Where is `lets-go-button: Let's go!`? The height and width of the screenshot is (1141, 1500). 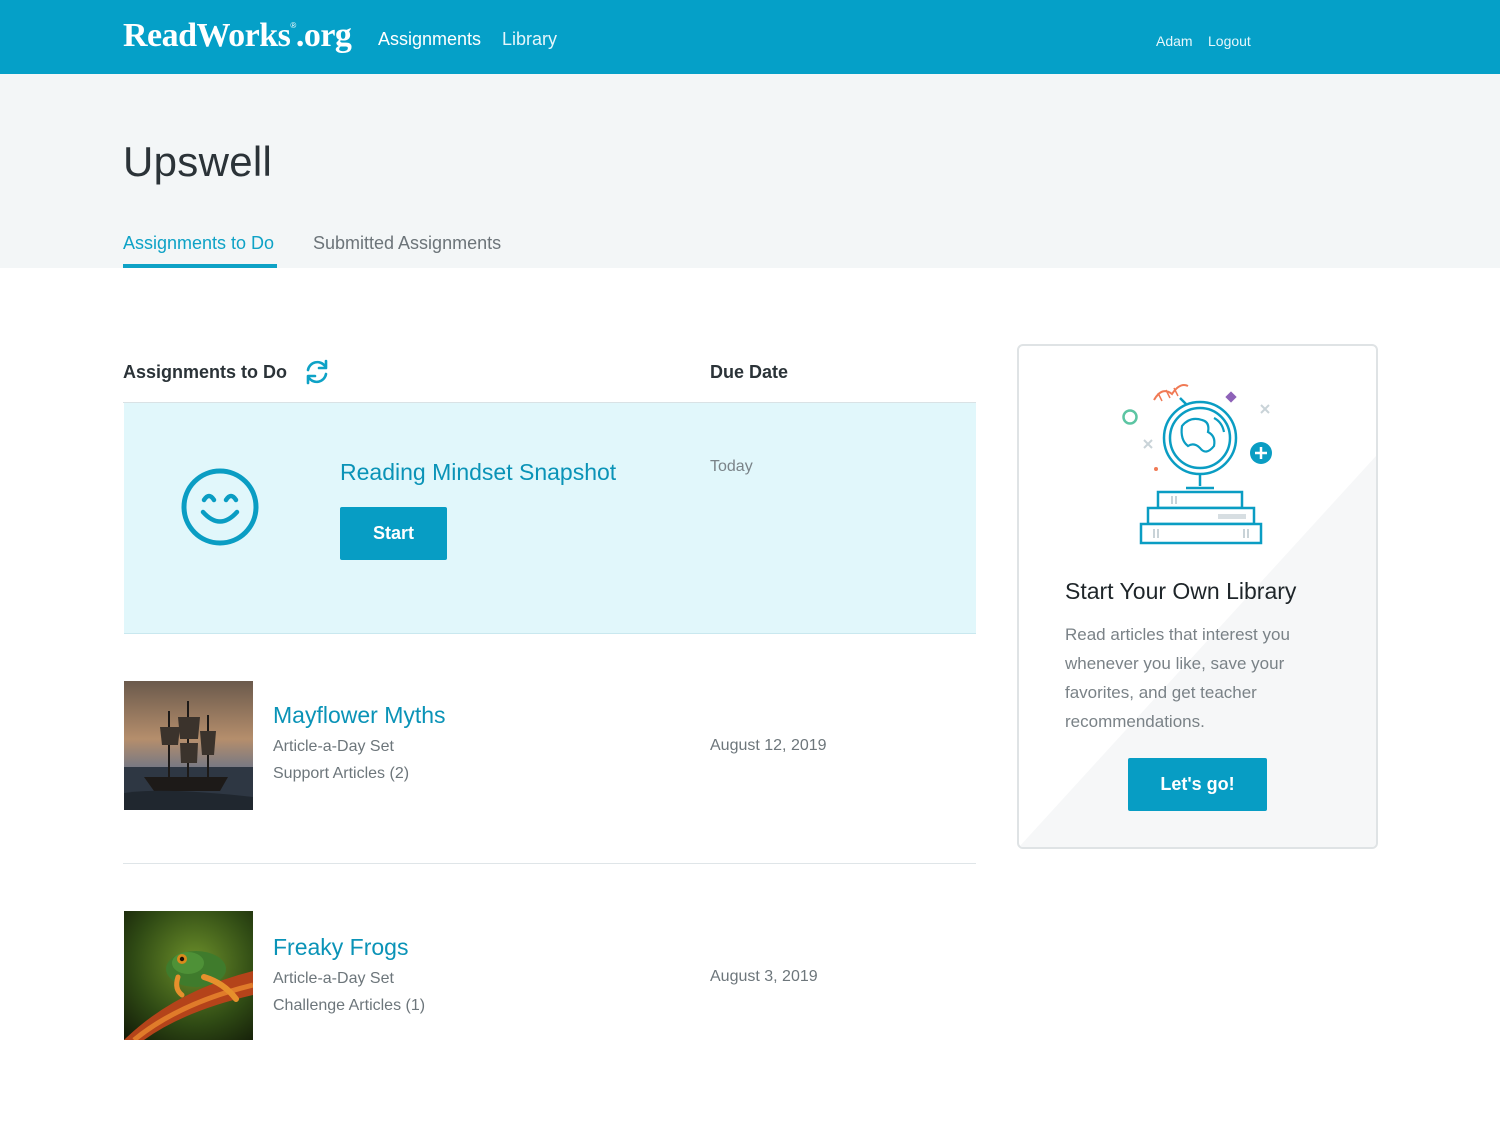
lets-go-button: Let's go! is located at coordinates (1197, 784).